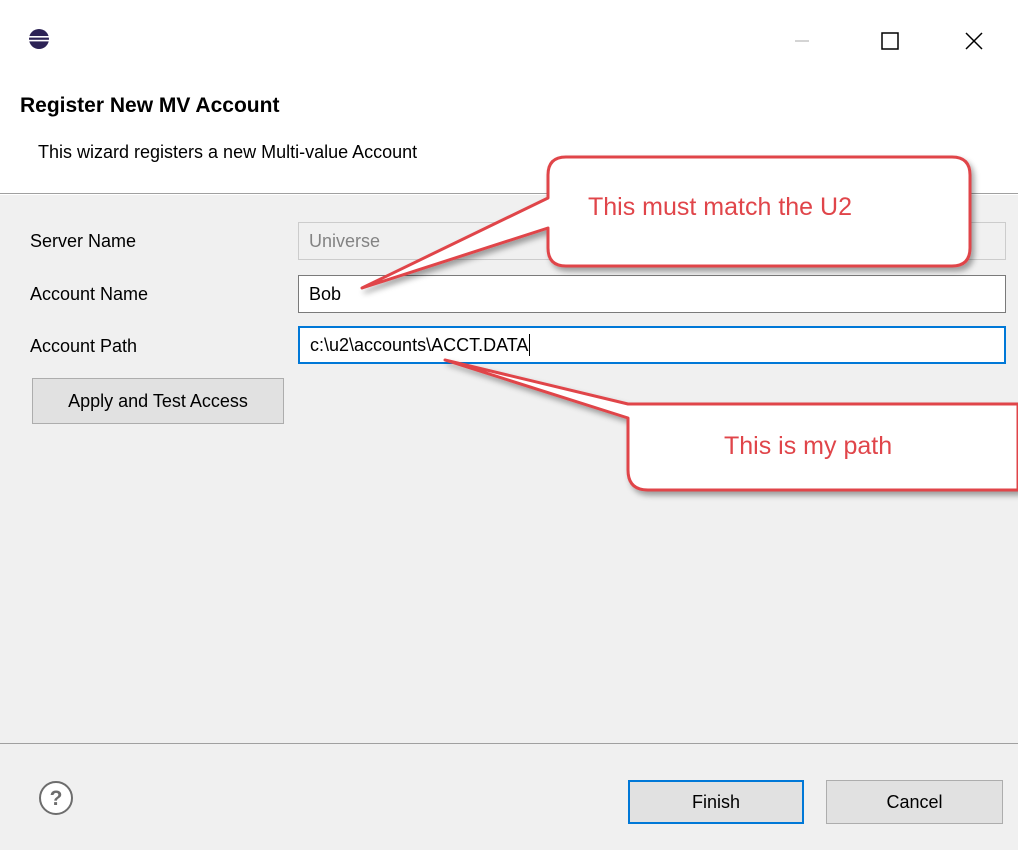 The image size is (1018, 850). I want to click on help-icon: ?, so click(56, 798).